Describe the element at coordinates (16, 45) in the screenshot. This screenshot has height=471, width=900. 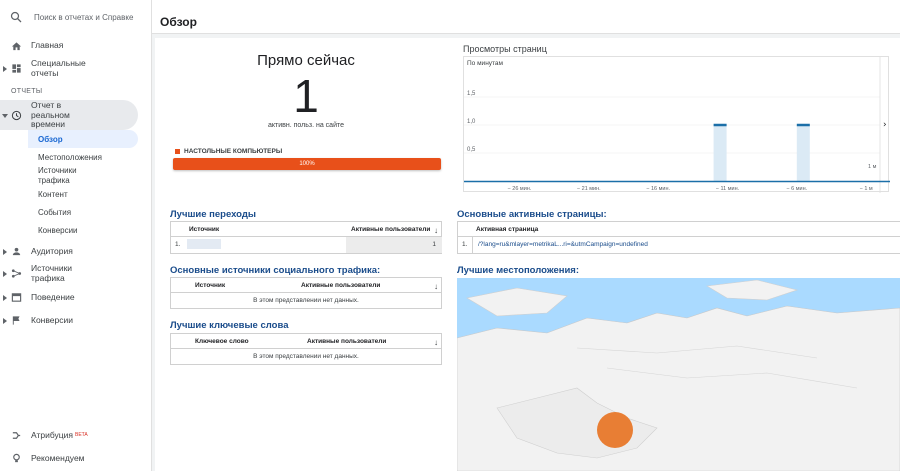
I see `home-icon` at that location.